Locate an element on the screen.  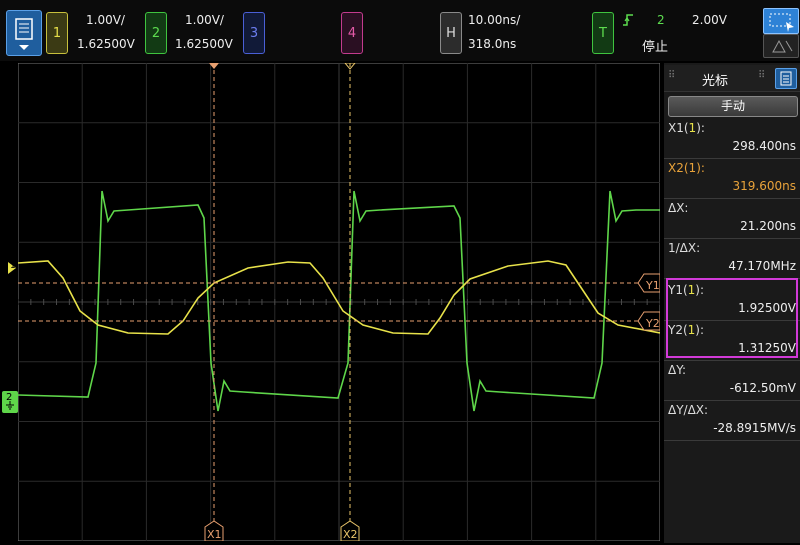
panel-menu-button is located at coordinates (786, 78).